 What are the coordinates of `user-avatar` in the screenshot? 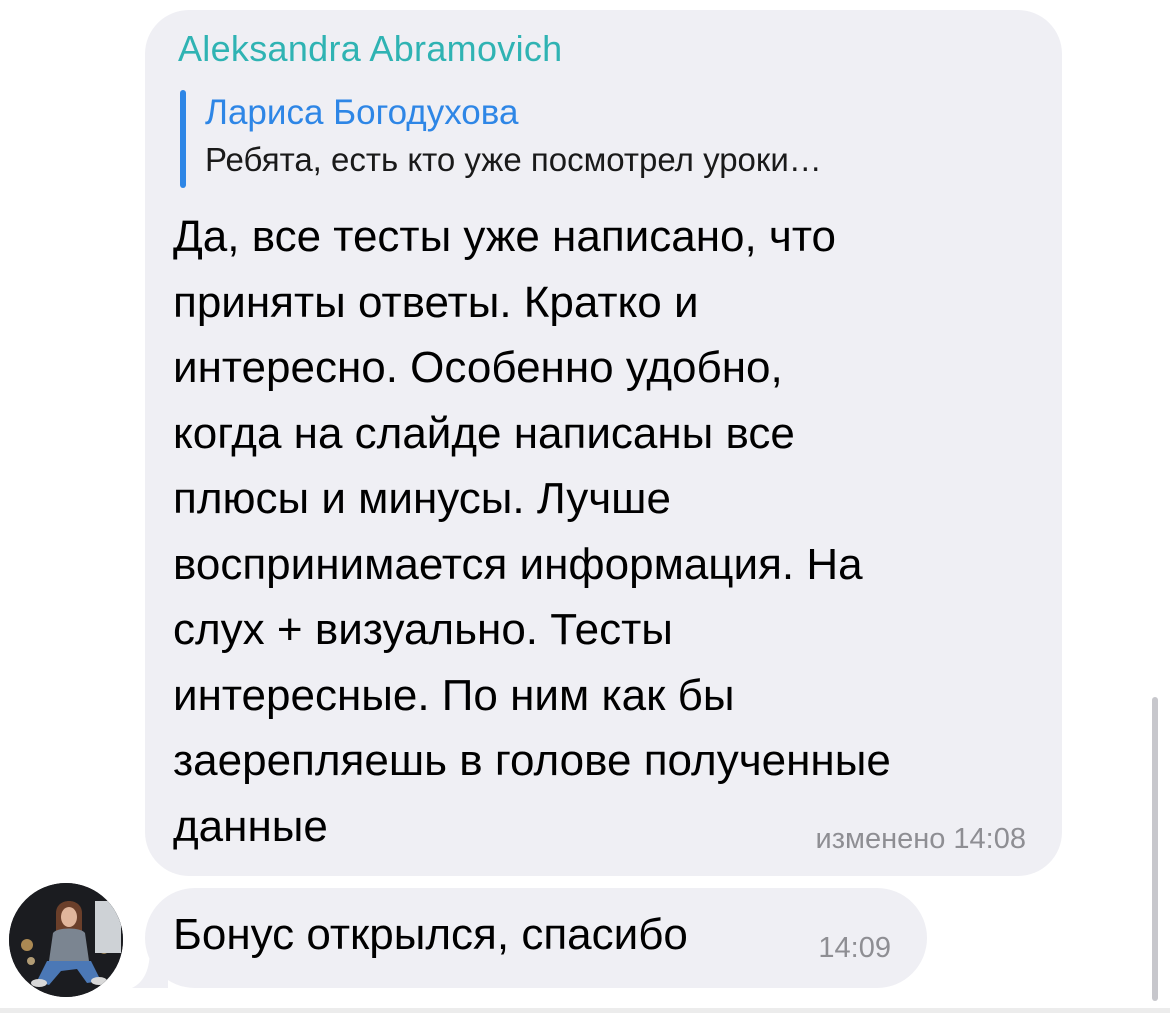 It's located at (66, 940).